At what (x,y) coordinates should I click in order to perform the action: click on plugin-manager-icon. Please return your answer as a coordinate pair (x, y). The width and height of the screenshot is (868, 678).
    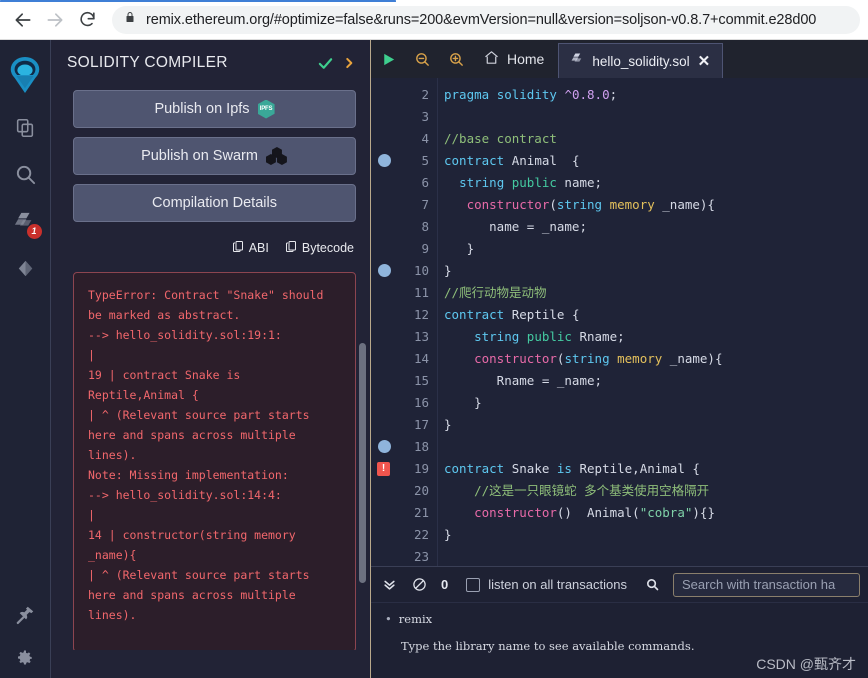
    Looking at the image, I should click on (25, 614).